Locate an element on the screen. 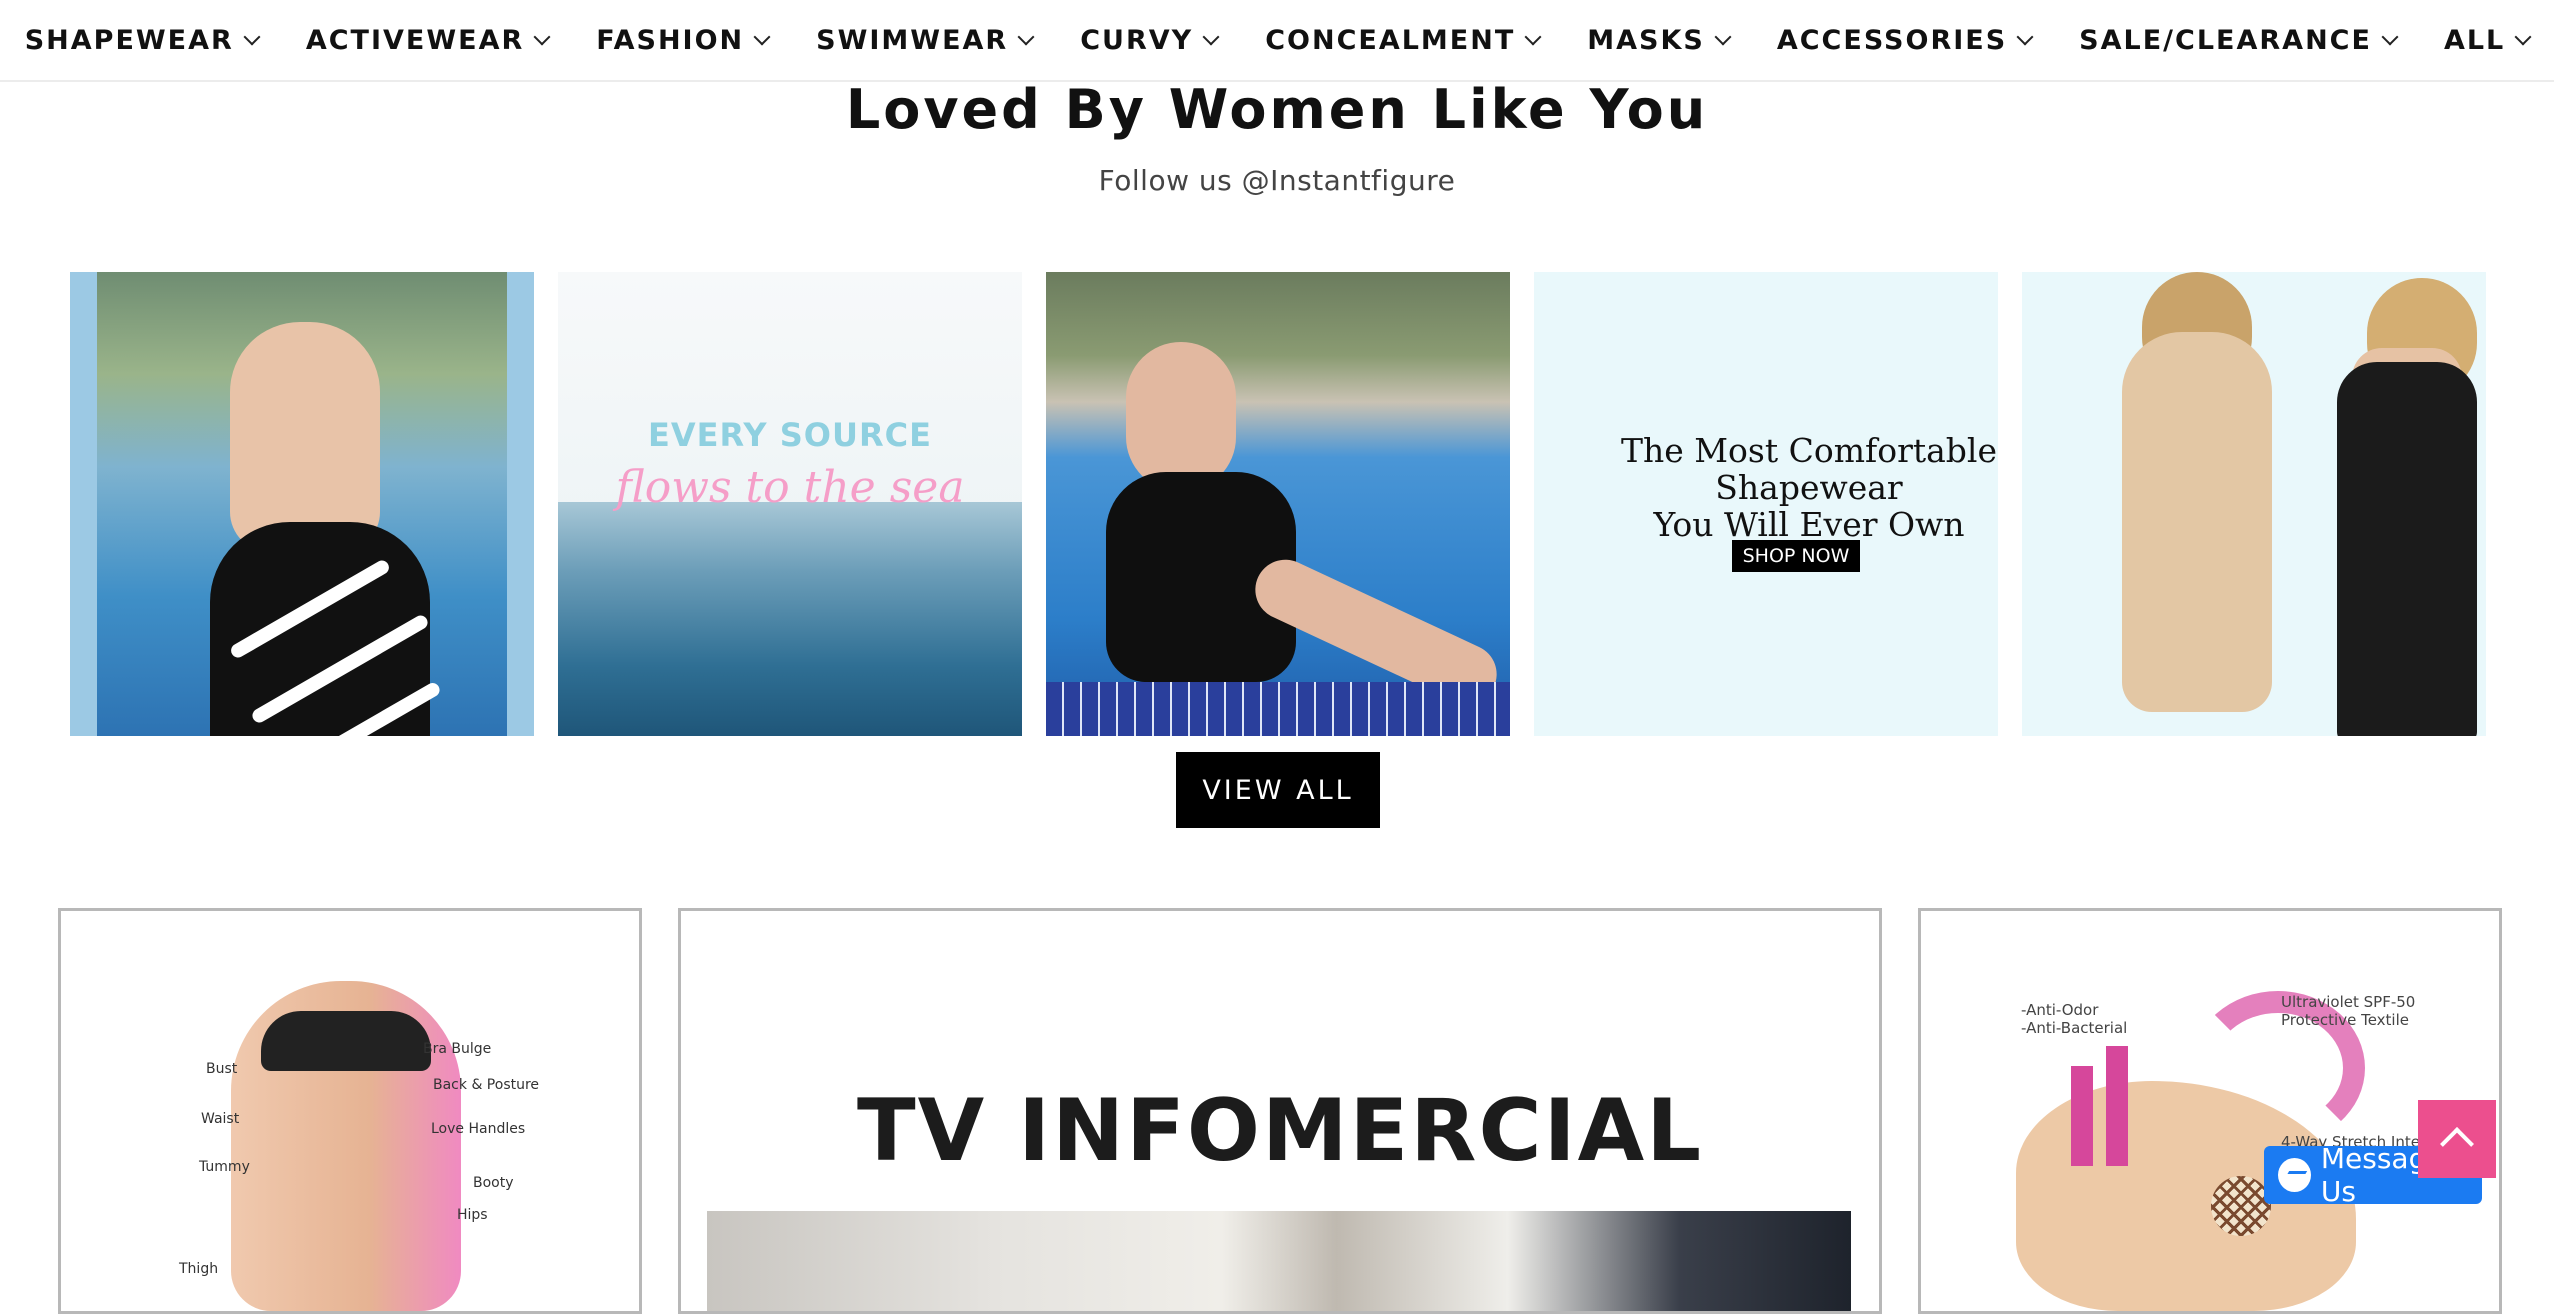  nav-item-curvy: CURVY is located at coordinates (1148, 40).